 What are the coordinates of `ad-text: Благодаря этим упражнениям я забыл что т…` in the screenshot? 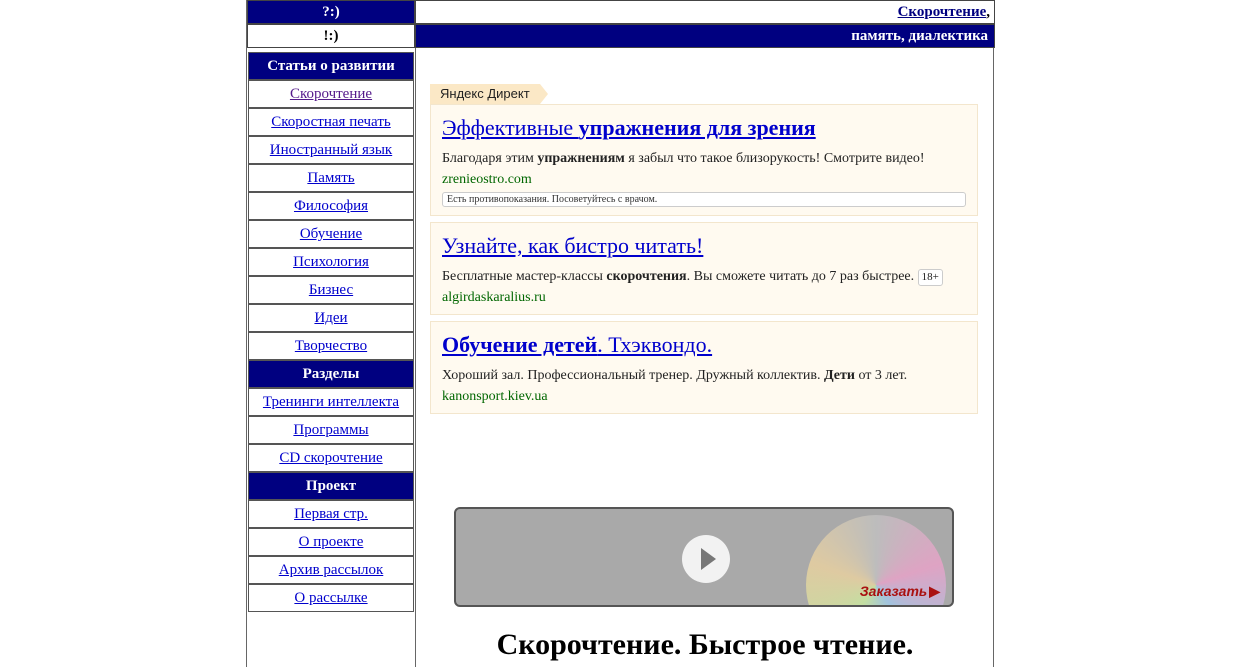 It's located at (704, 159).